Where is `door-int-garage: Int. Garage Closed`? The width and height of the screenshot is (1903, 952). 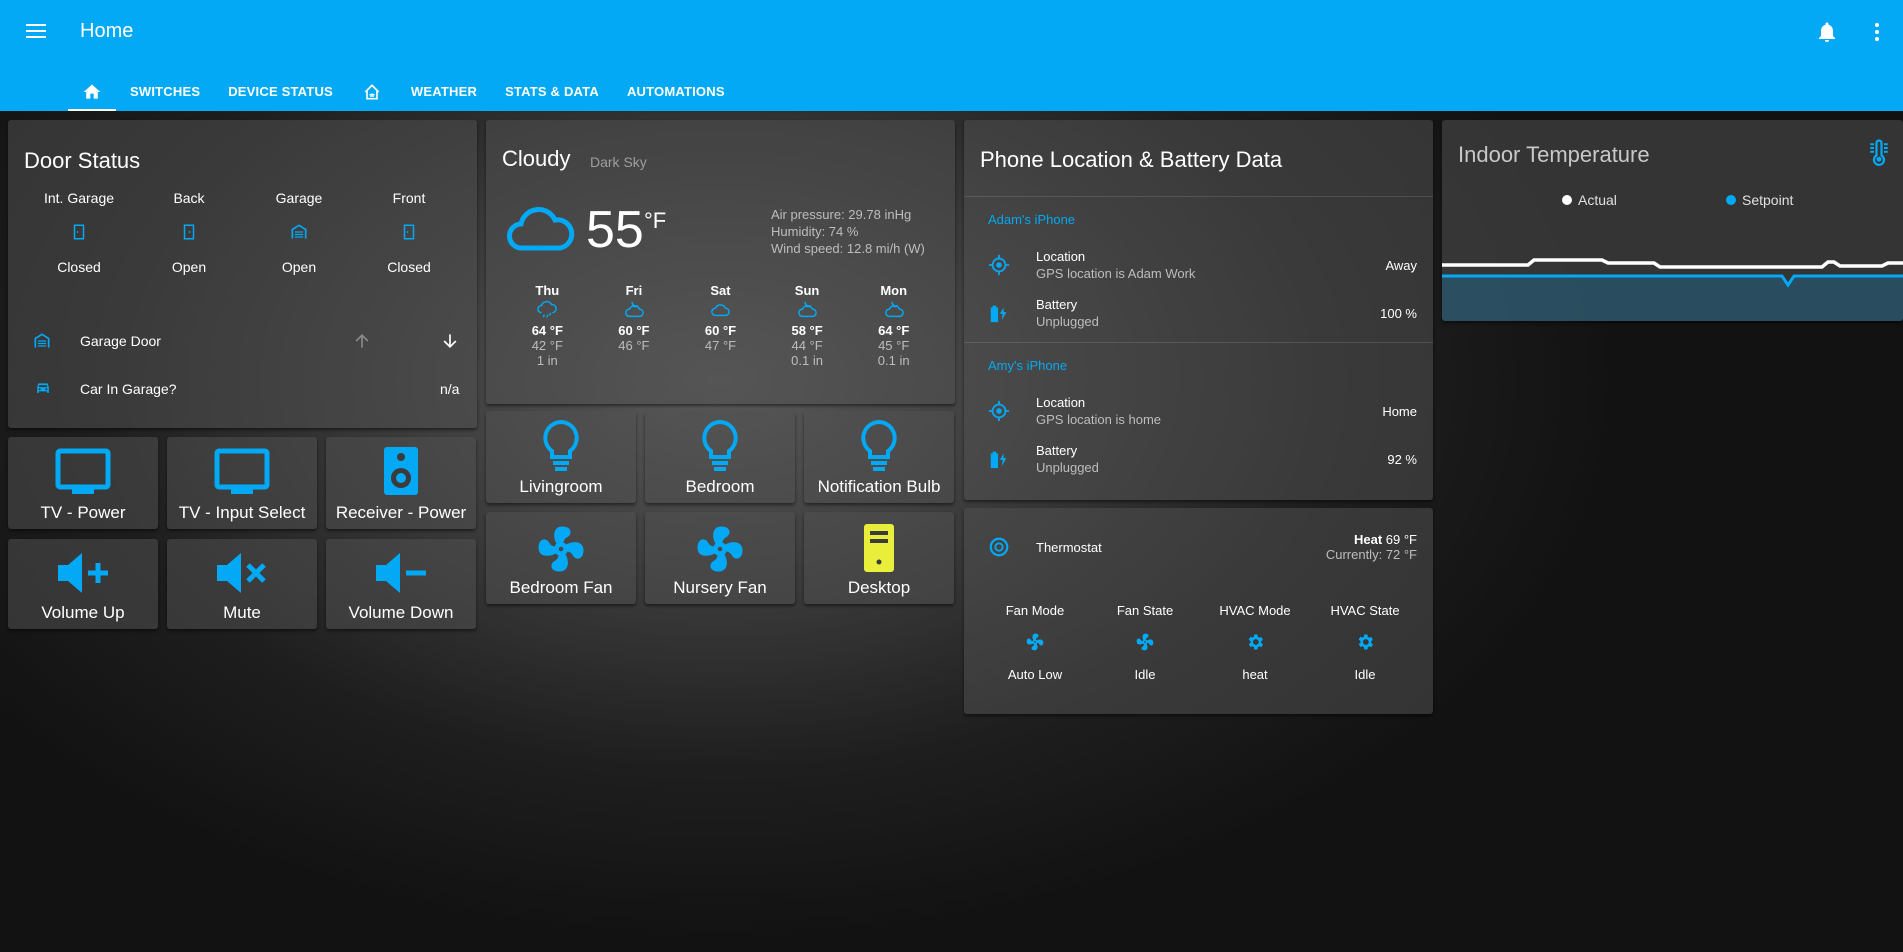 door-int-garage: Int. Garage Closed is located at coordinates (79, 232).